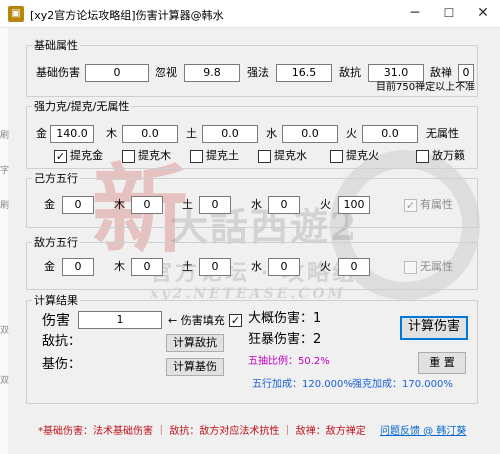  What do you see at coordinates (72, 134) in the screenshot?
I see `strong-metal-input: 140.0` at bounding box center [72, 134].